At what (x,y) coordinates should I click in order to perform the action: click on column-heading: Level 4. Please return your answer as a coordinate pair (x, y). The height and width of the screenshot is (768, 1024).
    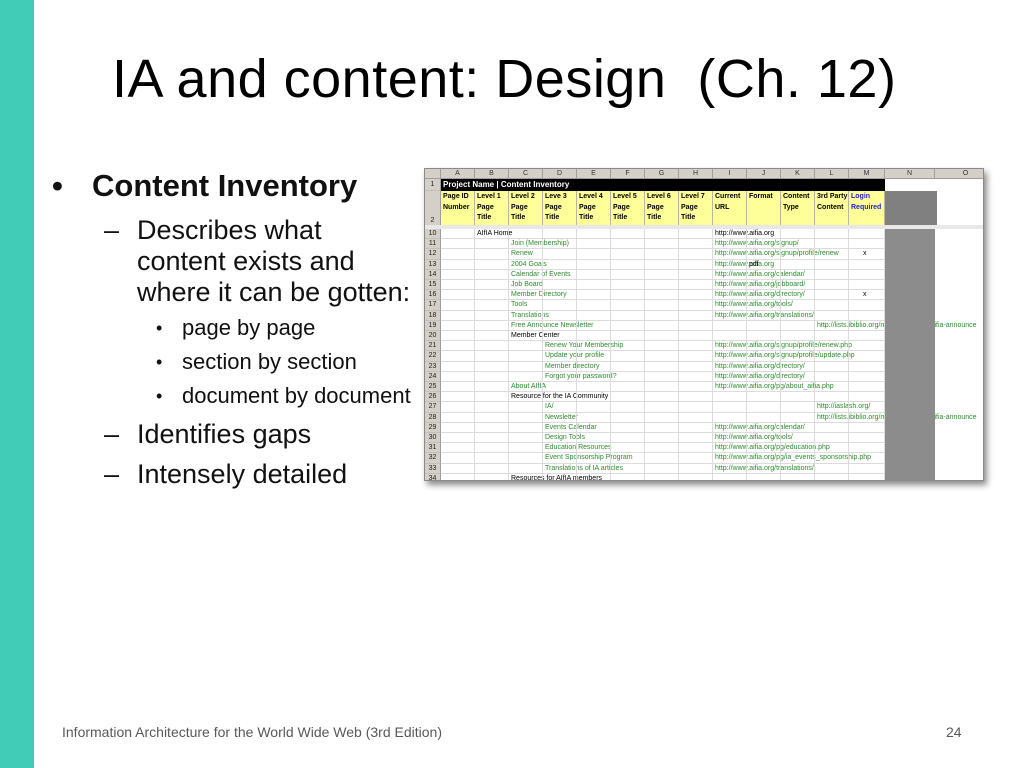
    Looking at the image, I should click on (591, 196).